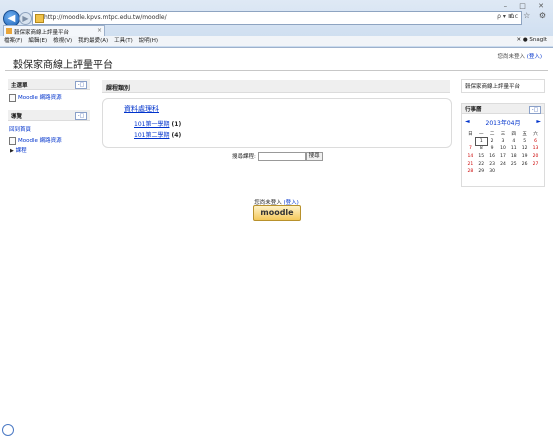  I want to click on search-button: 搜尋, so click(314, 156).